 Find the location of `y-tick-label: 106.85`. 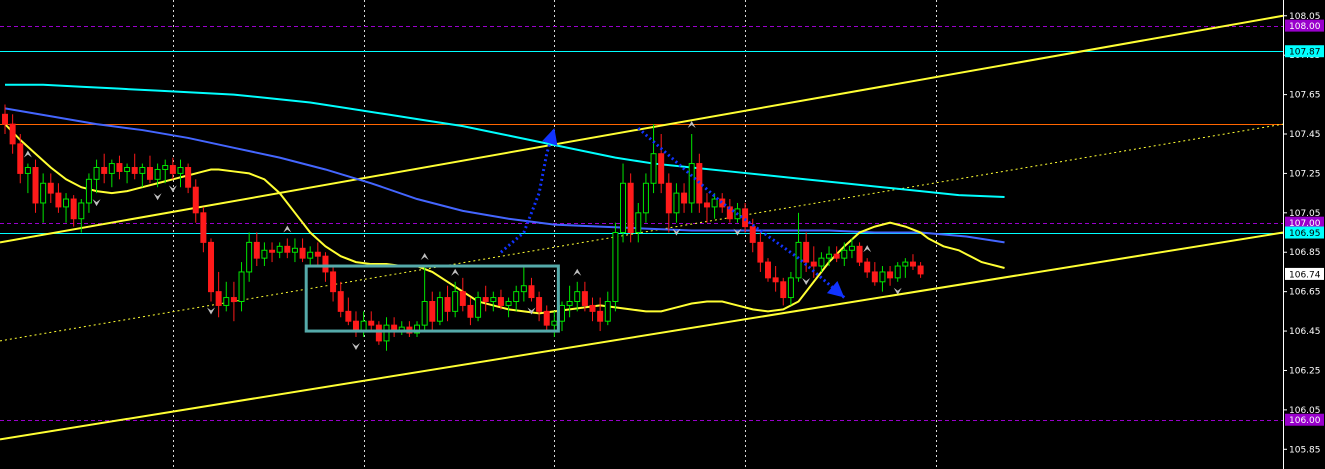

y-tick-label: 106.85 is located at coordinates (1305, 253).